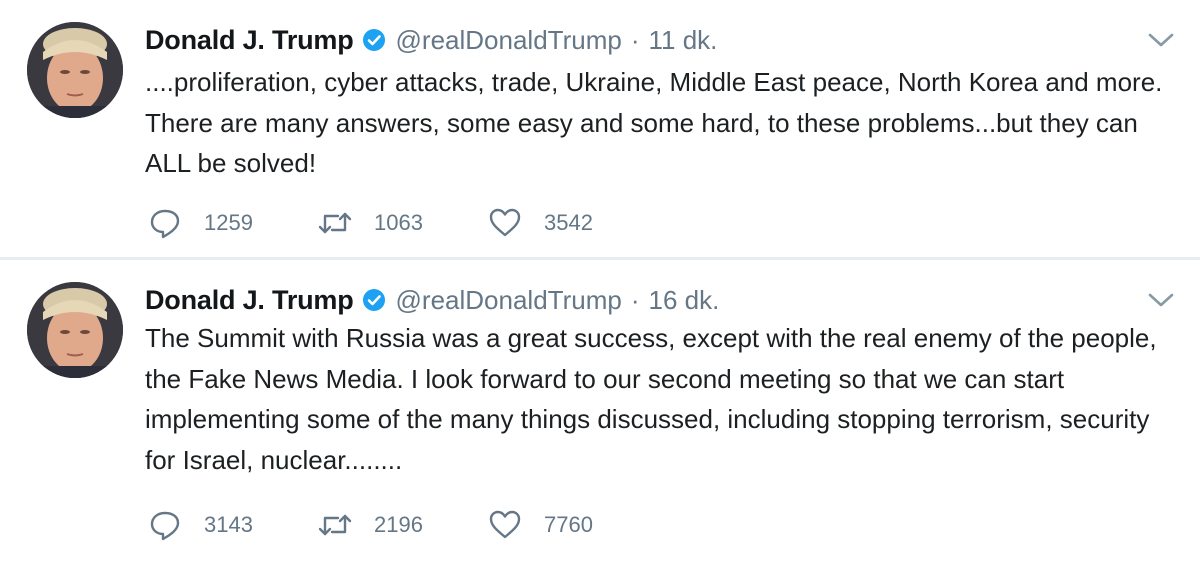  I want to click on reply-button: 3143, so click(233, 525).